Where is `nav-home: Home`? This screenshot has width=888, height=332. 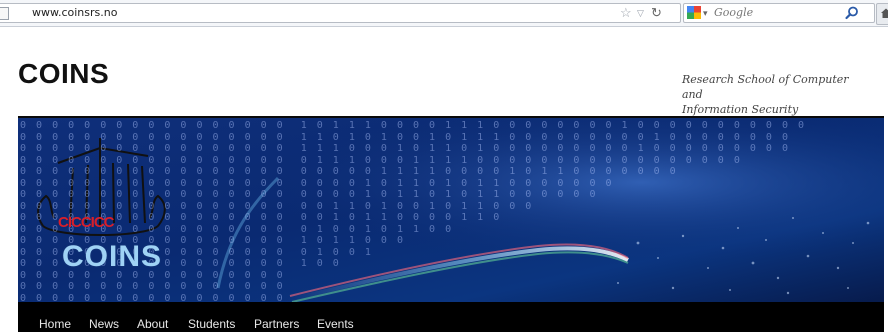
nav-home: Home is located at coordinates (55, 324).